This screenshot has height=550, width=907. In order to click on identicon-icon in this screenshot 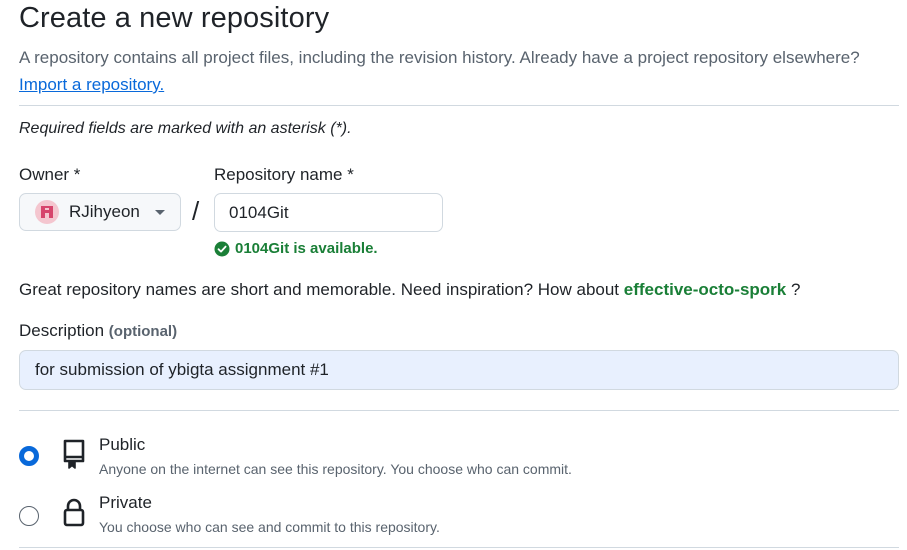, I will do `click(47, 212)`.